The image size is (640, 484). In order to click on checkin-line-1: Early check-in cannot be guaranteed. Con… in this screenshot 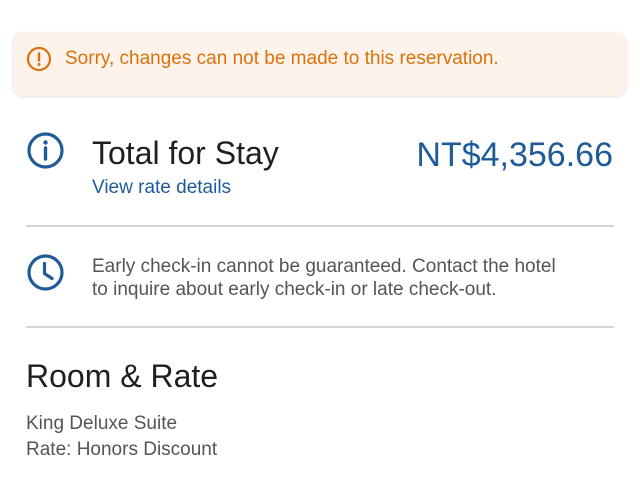, I will do `click(324, 266)`.